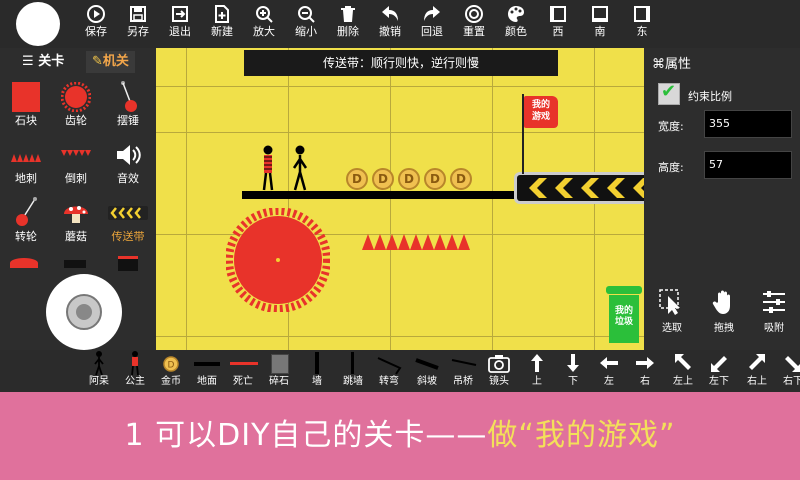 The height and width of the screenshot is (480, 800). I want to click on palette-item-wheel: 转轮, so click(26, 224).